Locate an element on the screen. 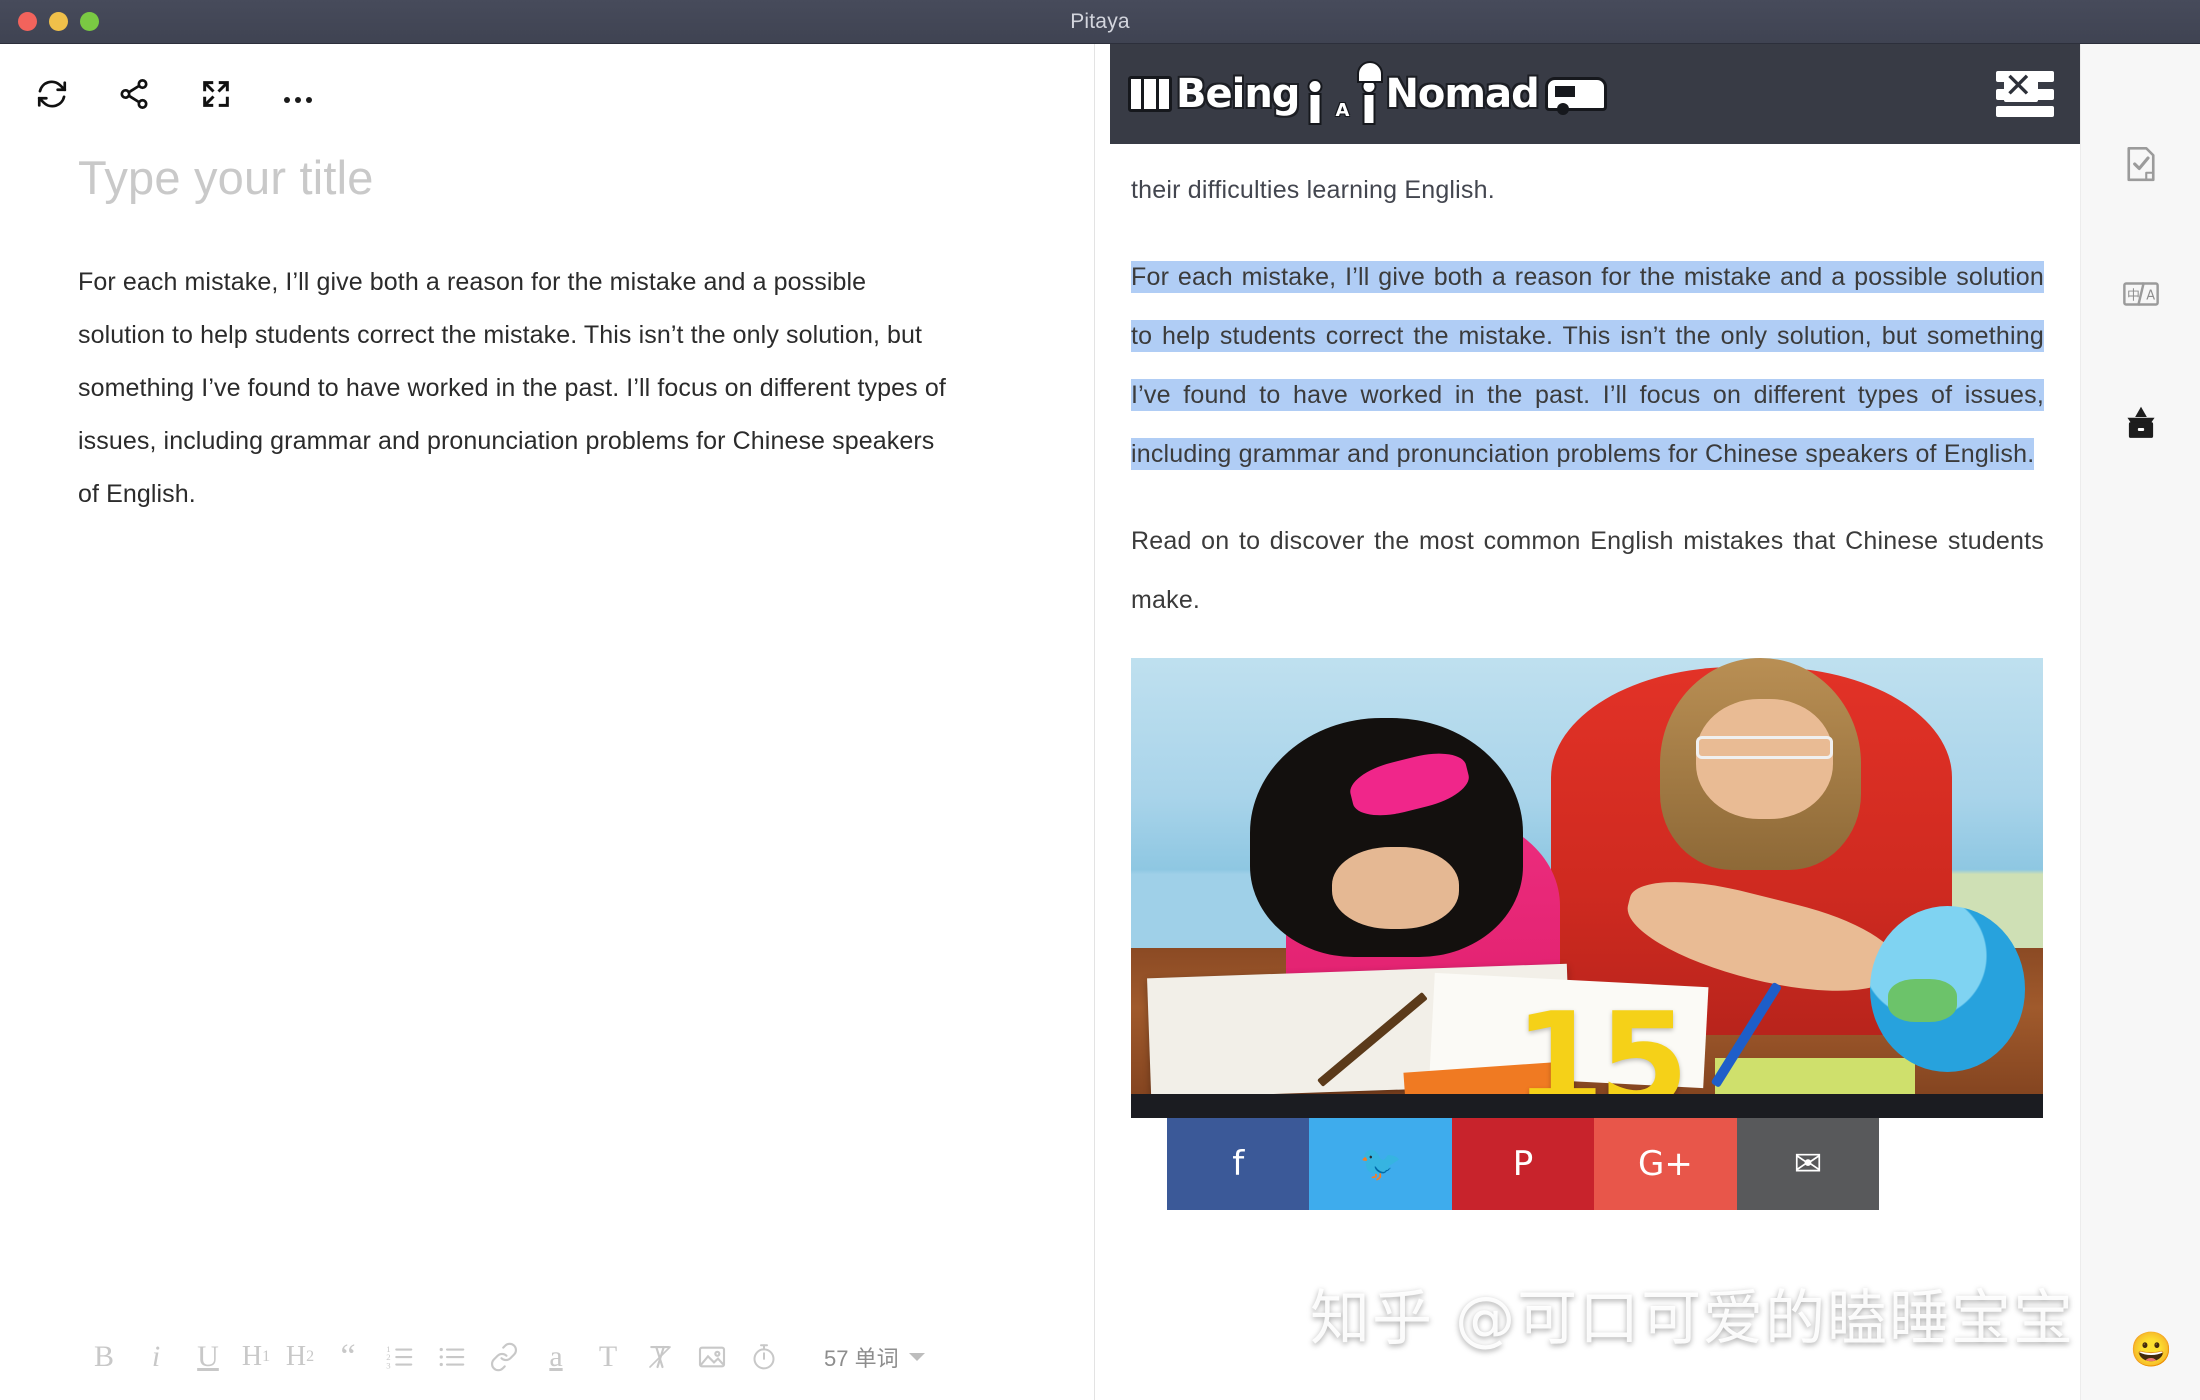  h1-level: 1 is located at coordinates (266, 1356).